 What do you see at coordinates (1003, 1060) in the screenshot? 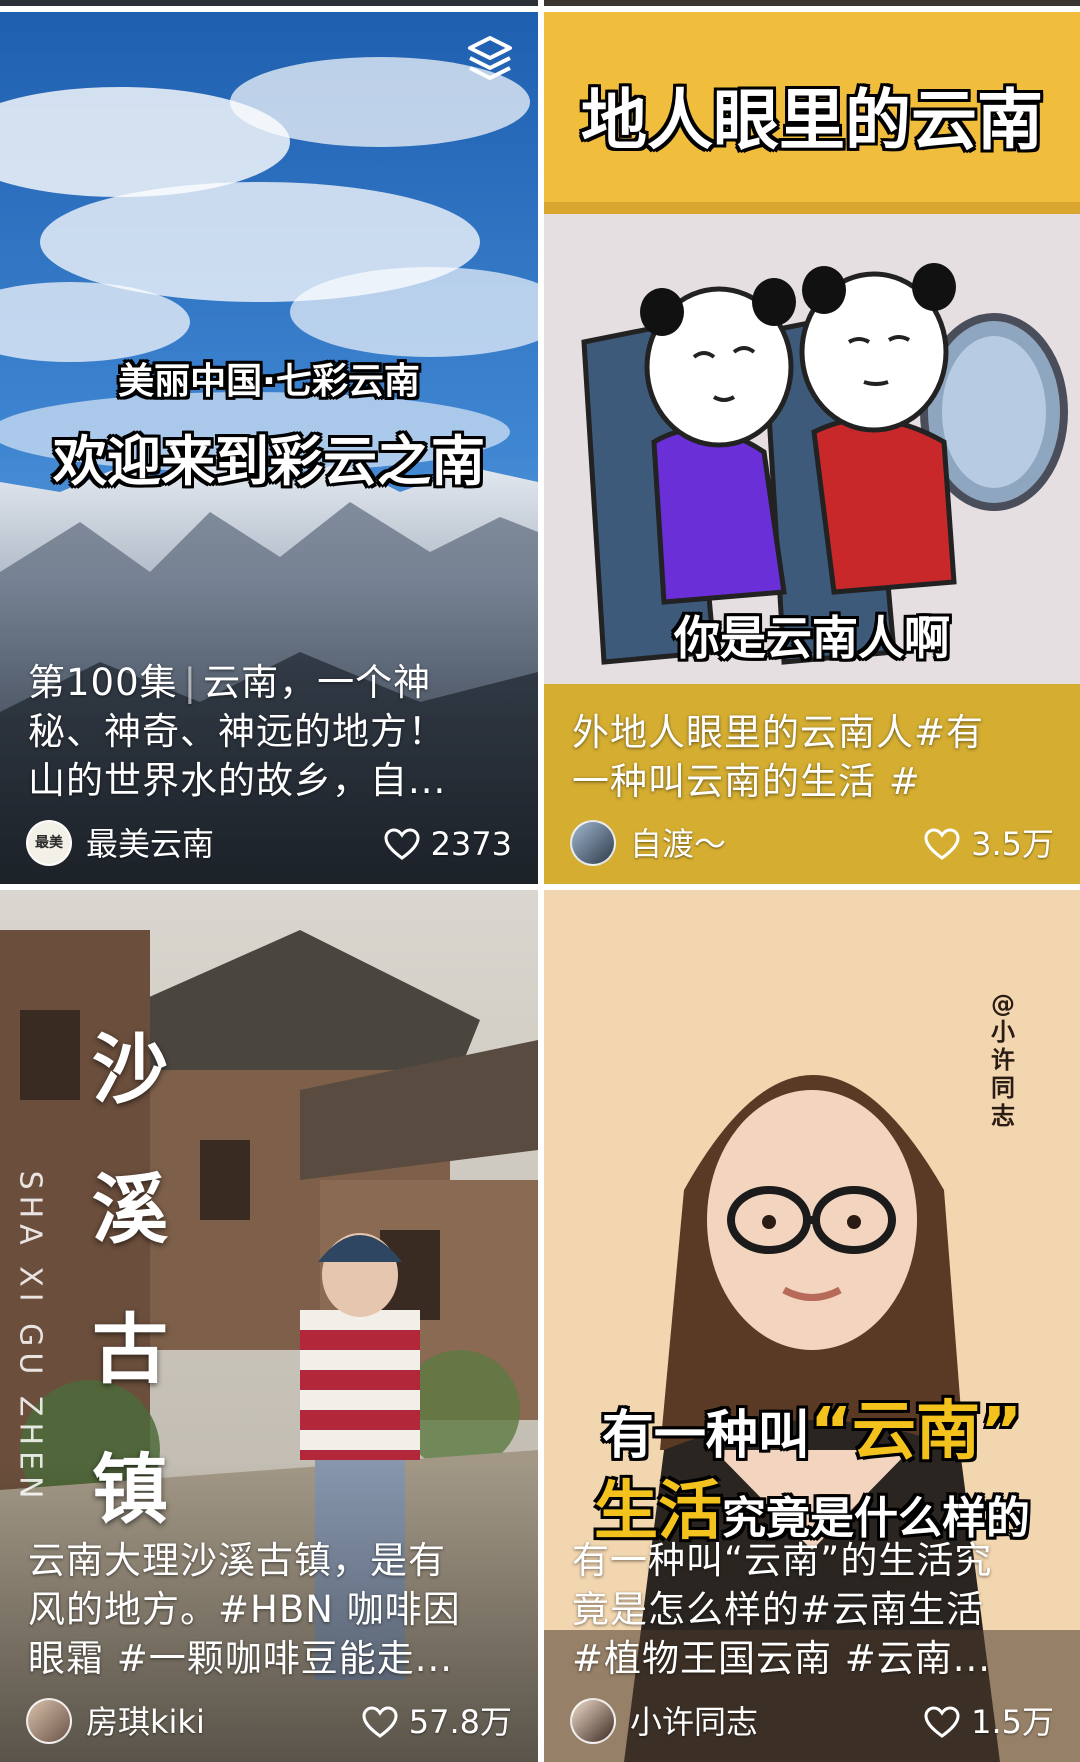
I see `card-4-overlay-handle: @小许同志` at bounding box center [1003, 1060].